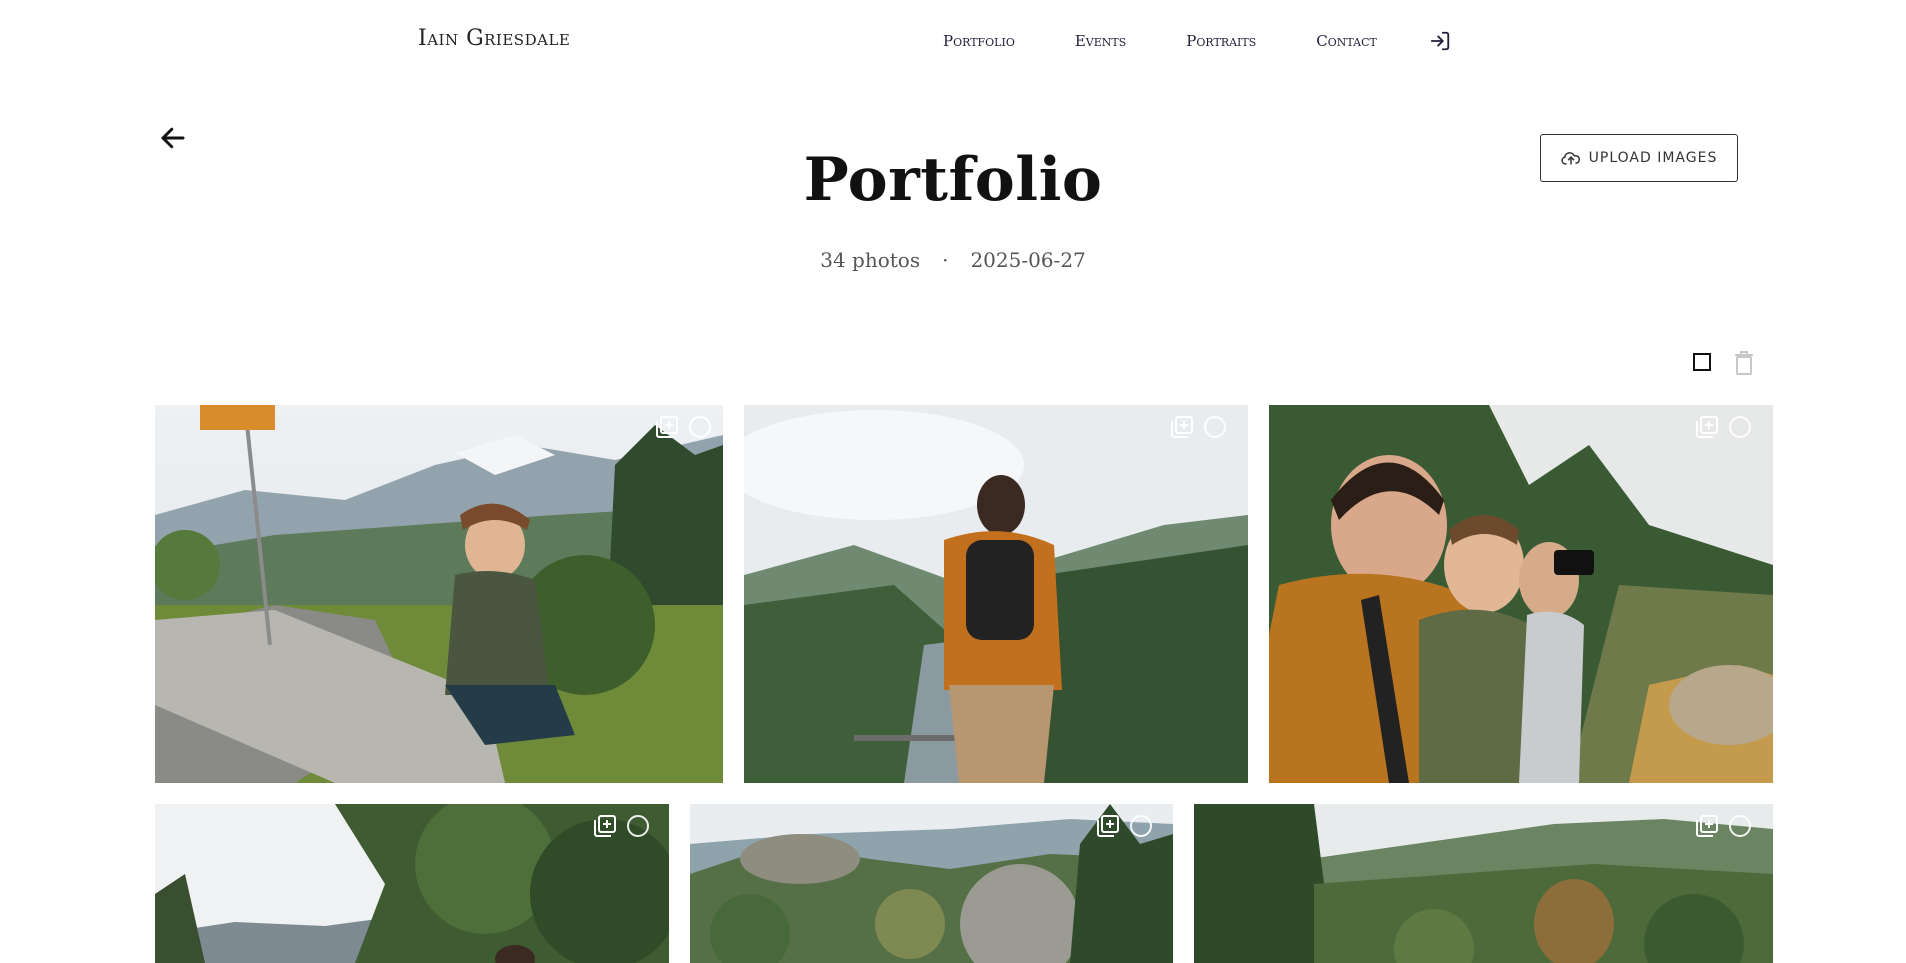  What do you see at coordinates (1653, 158) in the screenshot?
I see `upload-label: UPLOAD IMAGES` at bounding box center [1653, 158].